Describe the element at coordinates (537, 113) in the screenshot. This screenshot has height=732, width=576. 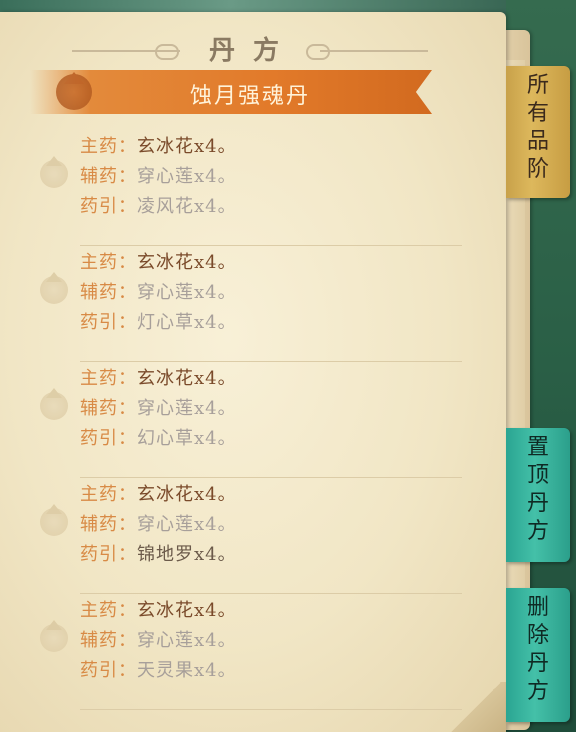
I see `tab-all-grades-char: 有` at that location.